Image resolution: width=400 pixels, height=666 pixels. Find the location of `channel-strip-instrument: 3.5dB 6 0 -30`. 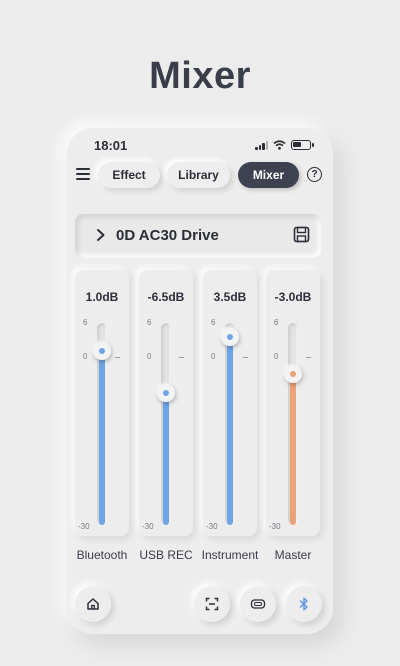

channel-strip-instrument: 3.5dB 6 0 -30 is located at coordinates (230, 403).